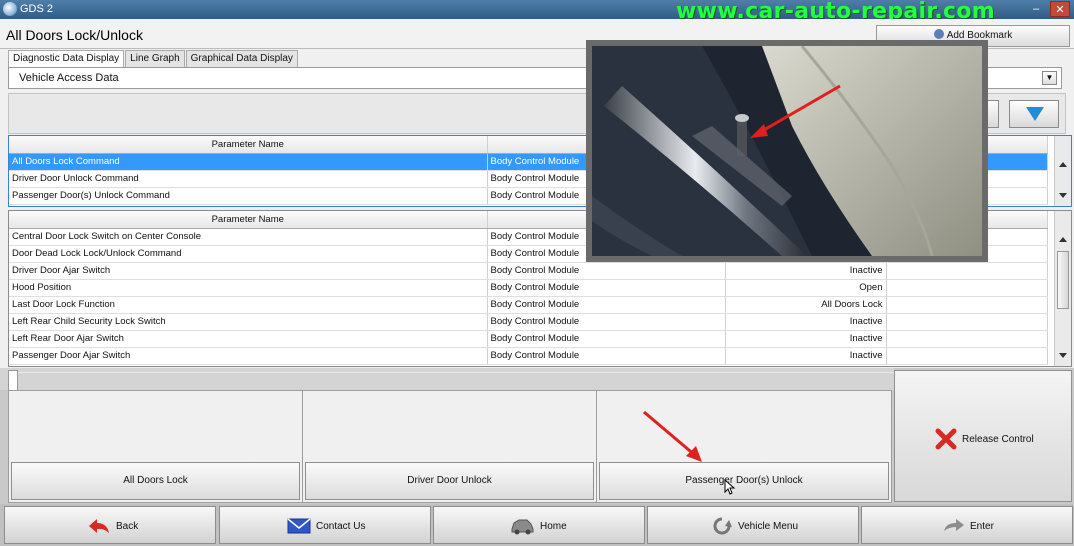 This screenshot has width=1074, height=546. I want to click on mouse-cursor-icon, so click(730, 487).